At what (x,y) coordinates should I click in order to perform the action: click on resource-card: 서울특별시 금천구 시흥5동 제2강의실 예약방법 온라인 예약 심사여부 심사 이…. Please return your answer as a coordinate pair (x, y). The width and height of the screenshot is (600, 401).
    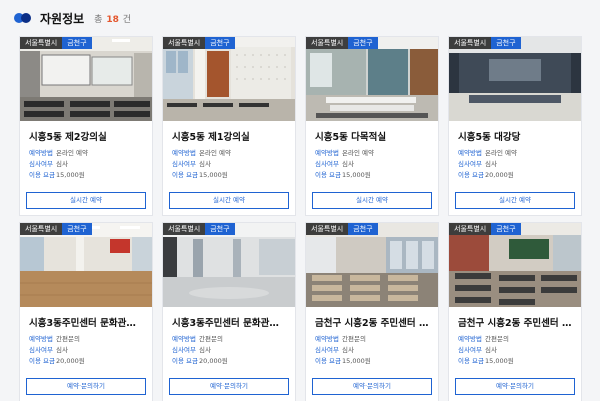
    Looking at the image, I should click on (86, 126).